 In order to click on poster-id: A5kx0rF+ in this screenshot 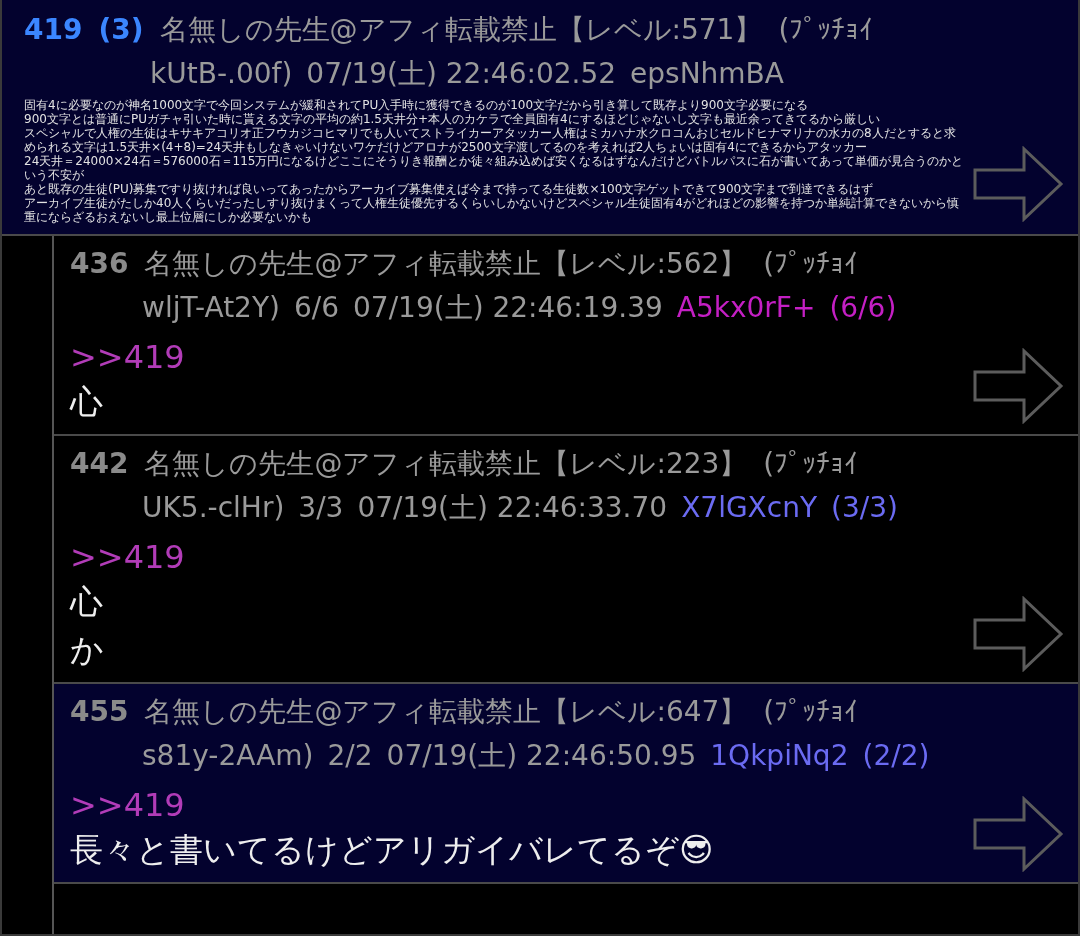, I will do `click(746, 308)`.